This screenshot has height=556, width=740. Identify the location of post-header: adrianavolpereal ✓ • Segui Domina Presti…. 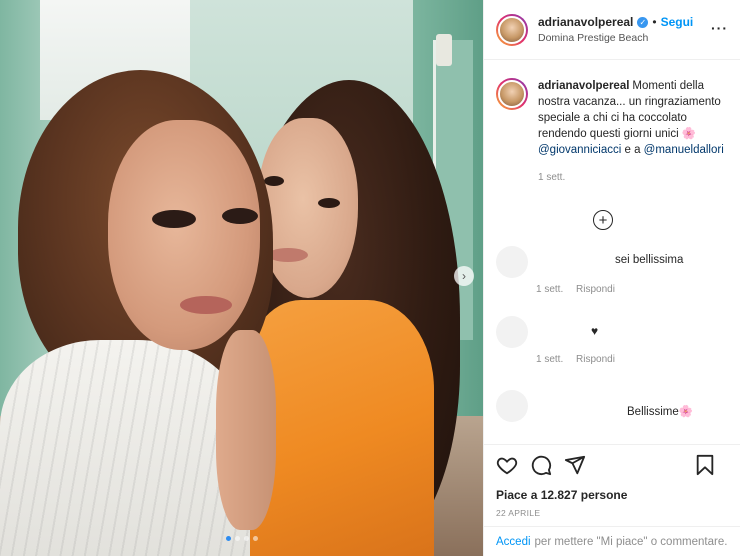
(612, 30).